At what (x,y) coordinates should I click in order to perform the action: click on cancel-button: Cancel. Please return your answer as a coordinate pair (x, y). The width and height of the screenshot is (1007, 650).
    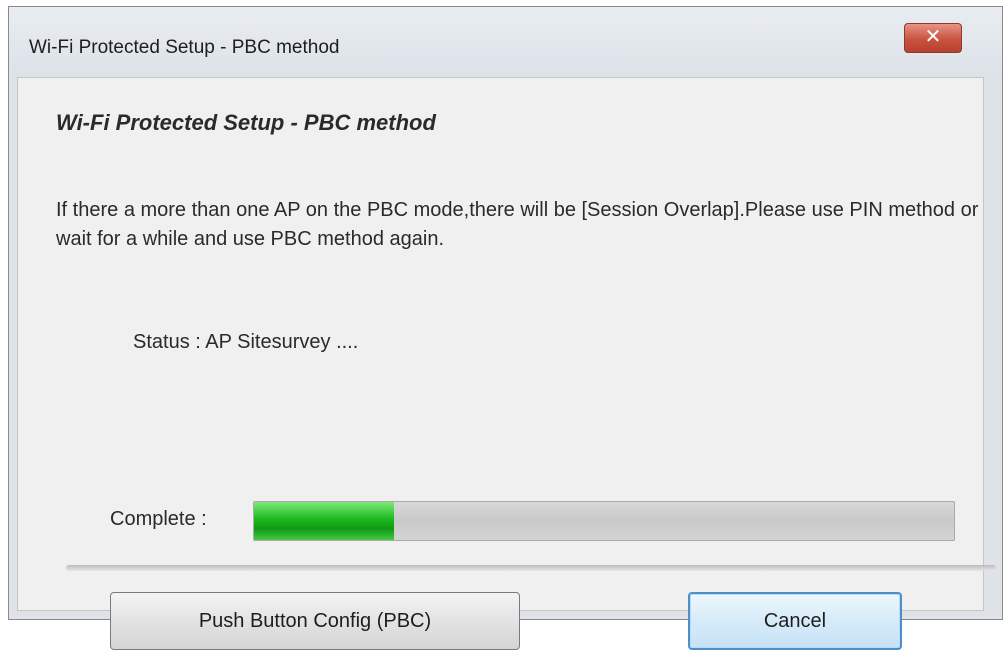
    Looking at the image, I should click on (795, 621).